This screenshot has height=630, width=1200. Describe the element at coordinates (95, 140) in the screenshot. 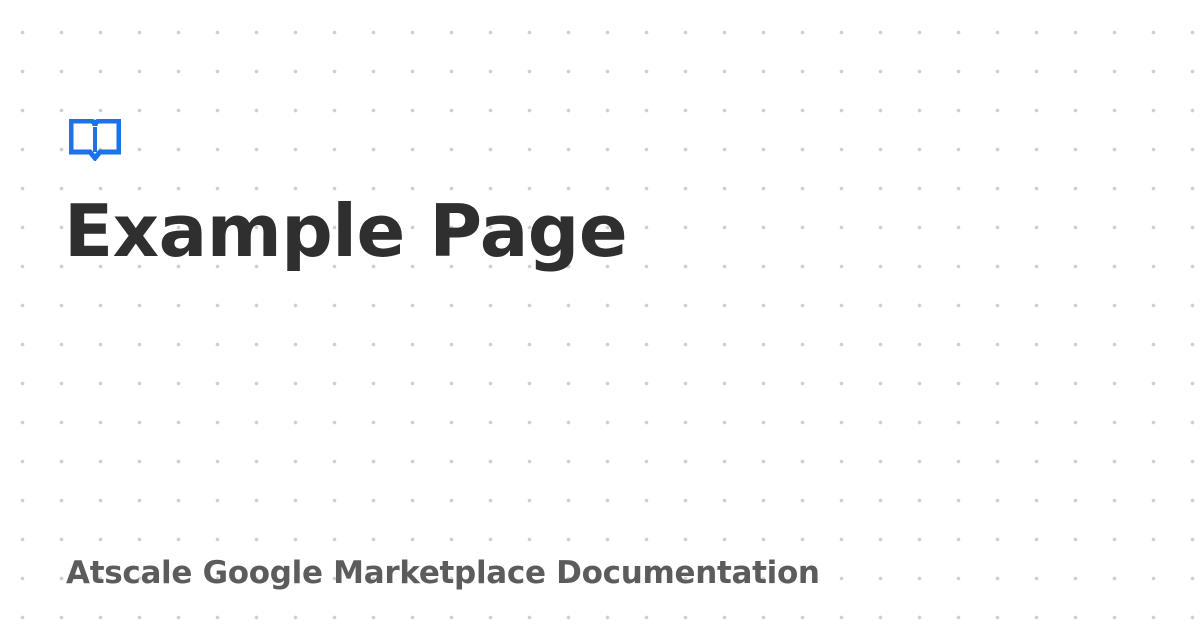

I see `book-logo-icon` at that location.